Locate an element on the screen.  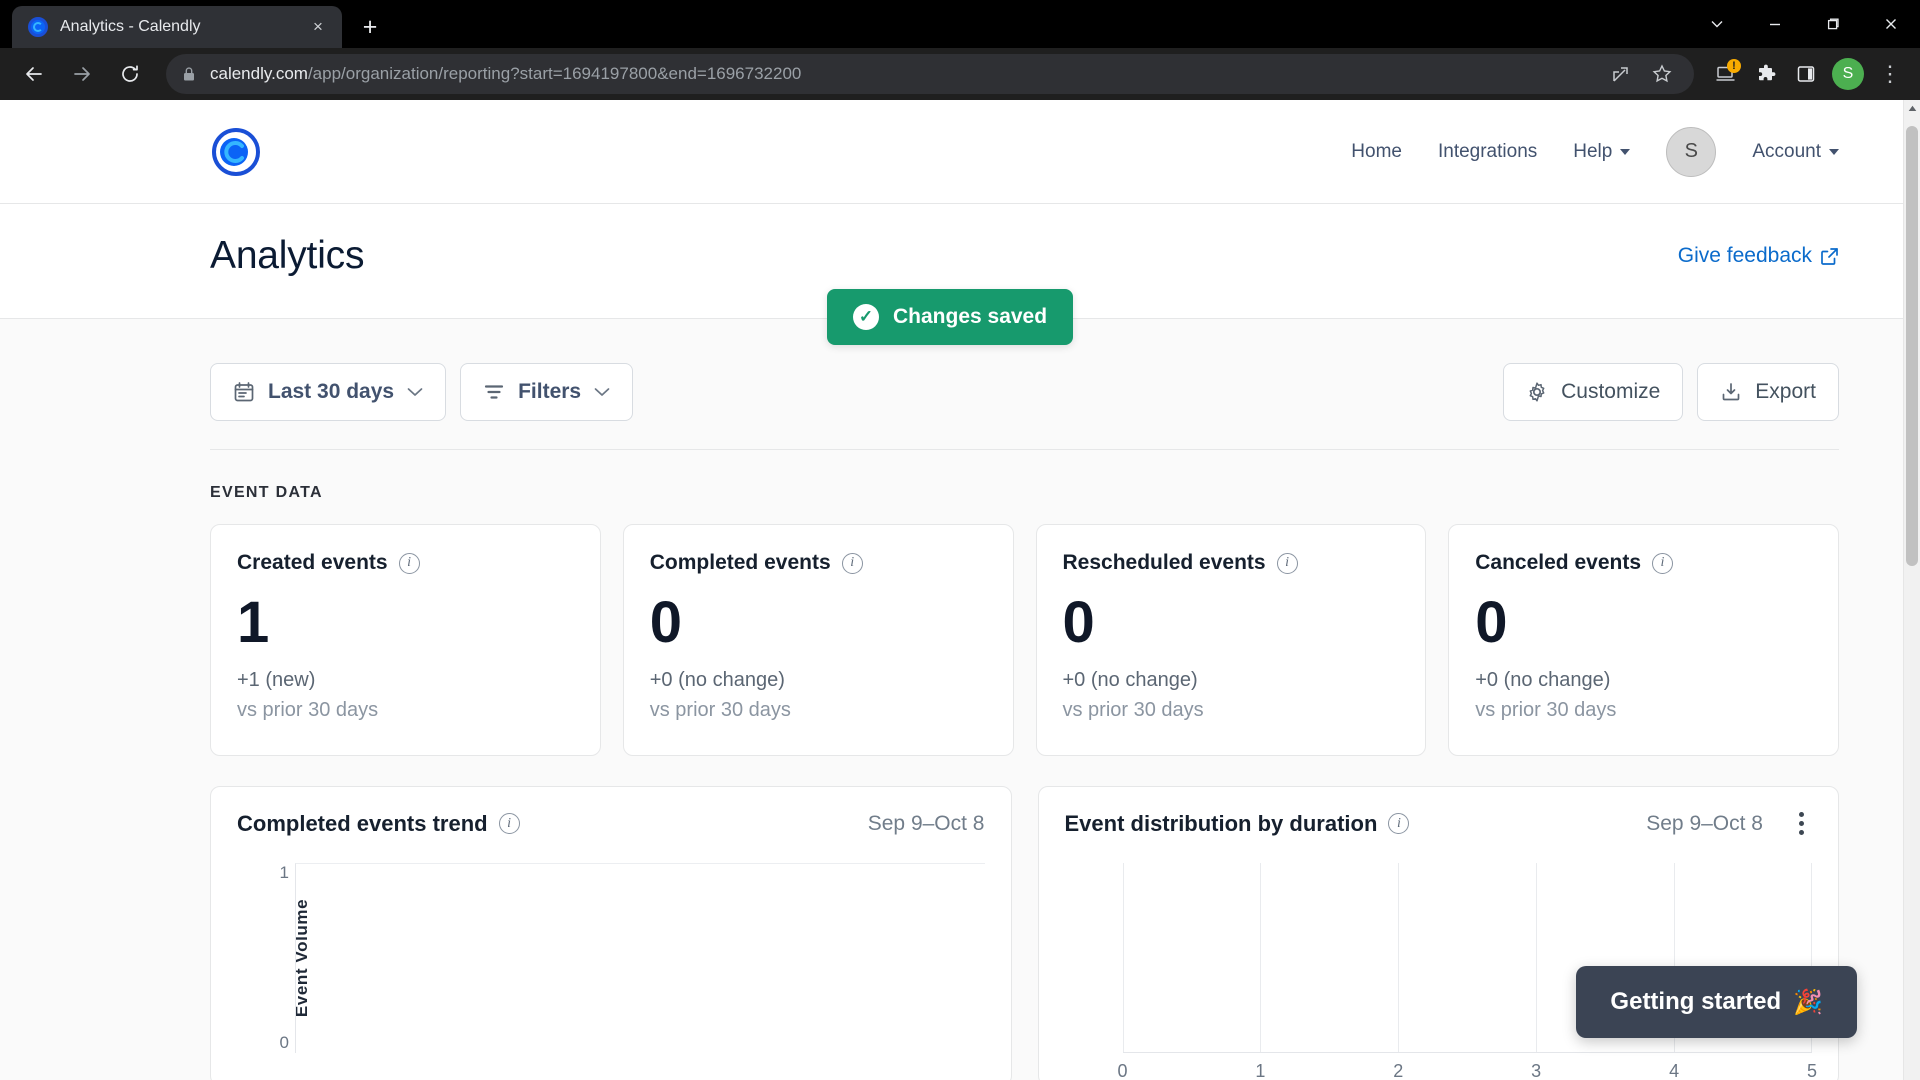
chart-title: Event distribution by duration is located at coordinates (1221, 823).